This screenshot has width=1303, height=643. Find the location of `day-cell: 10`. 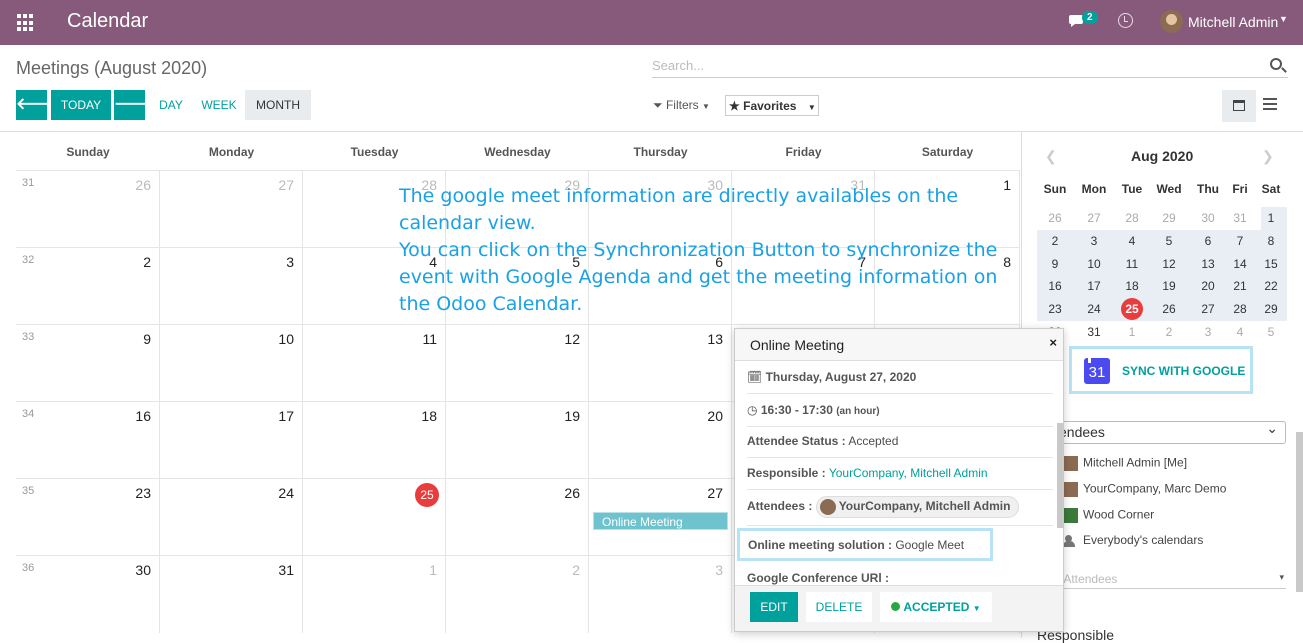

day-cell: 10 is located at coordinates (231, 363).